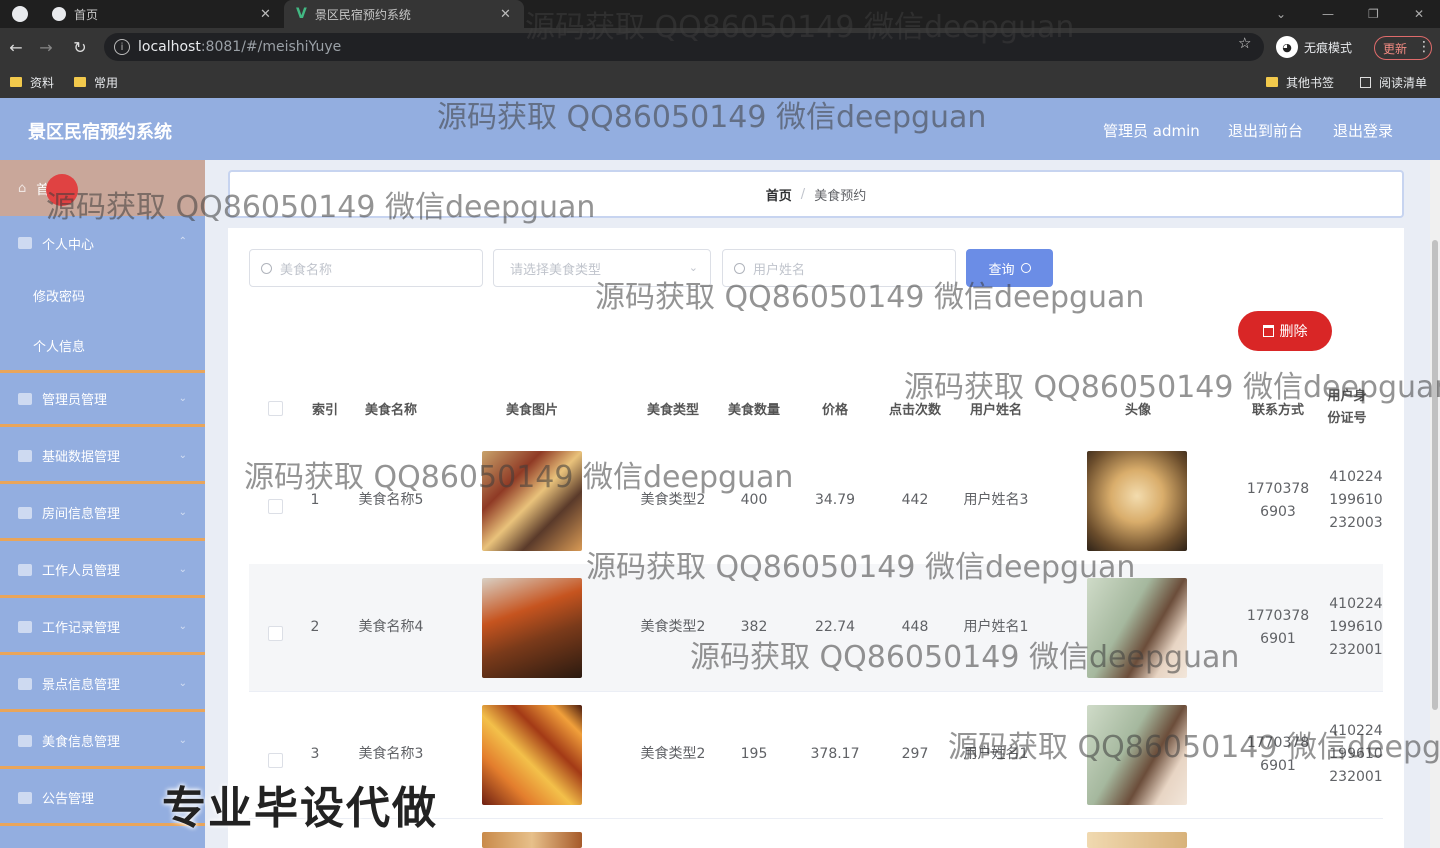 This screenshot has width=1440, height=848. I want to click on browser-tab-home: 首页 ✕, so click(160, 14).